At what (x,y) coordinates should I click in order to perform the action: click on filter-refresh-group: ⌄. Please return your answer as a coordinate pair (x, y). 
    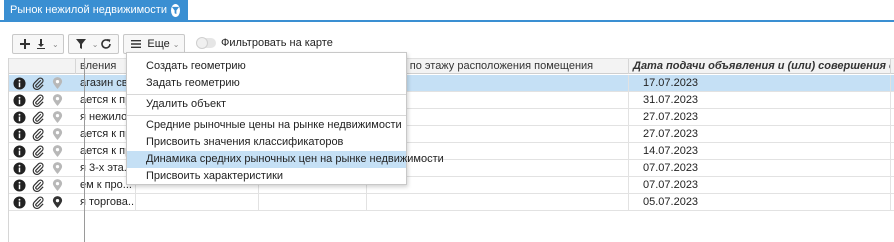
    Looking at the image, I should click on (93, 44).